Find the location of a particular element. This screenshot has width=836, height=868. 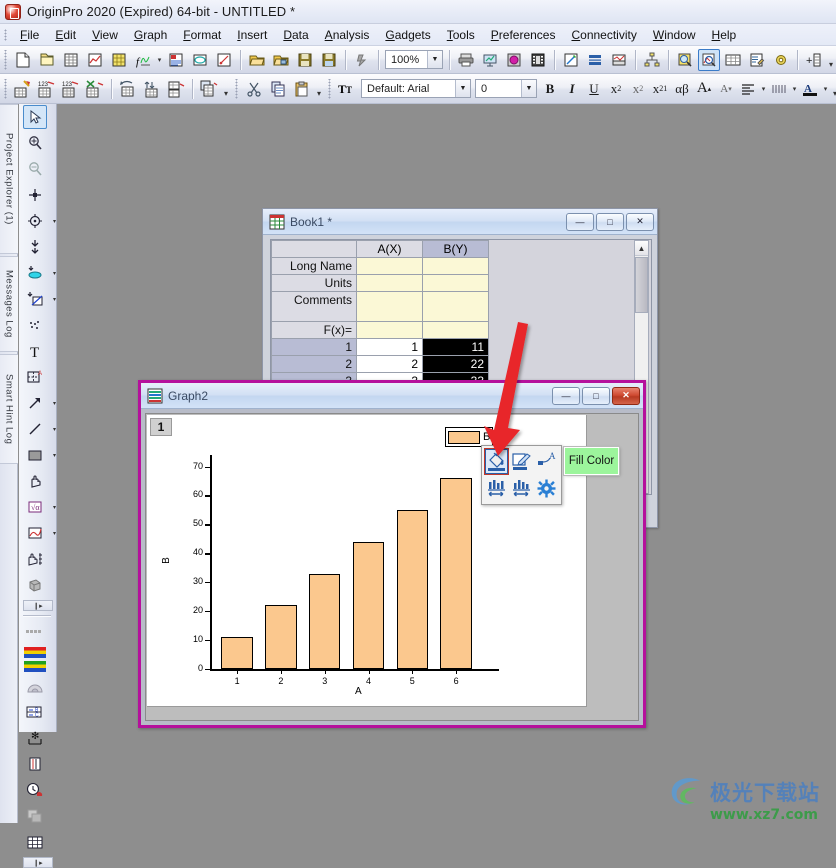

bar-offset-icon is located at coordinates (521, 488).